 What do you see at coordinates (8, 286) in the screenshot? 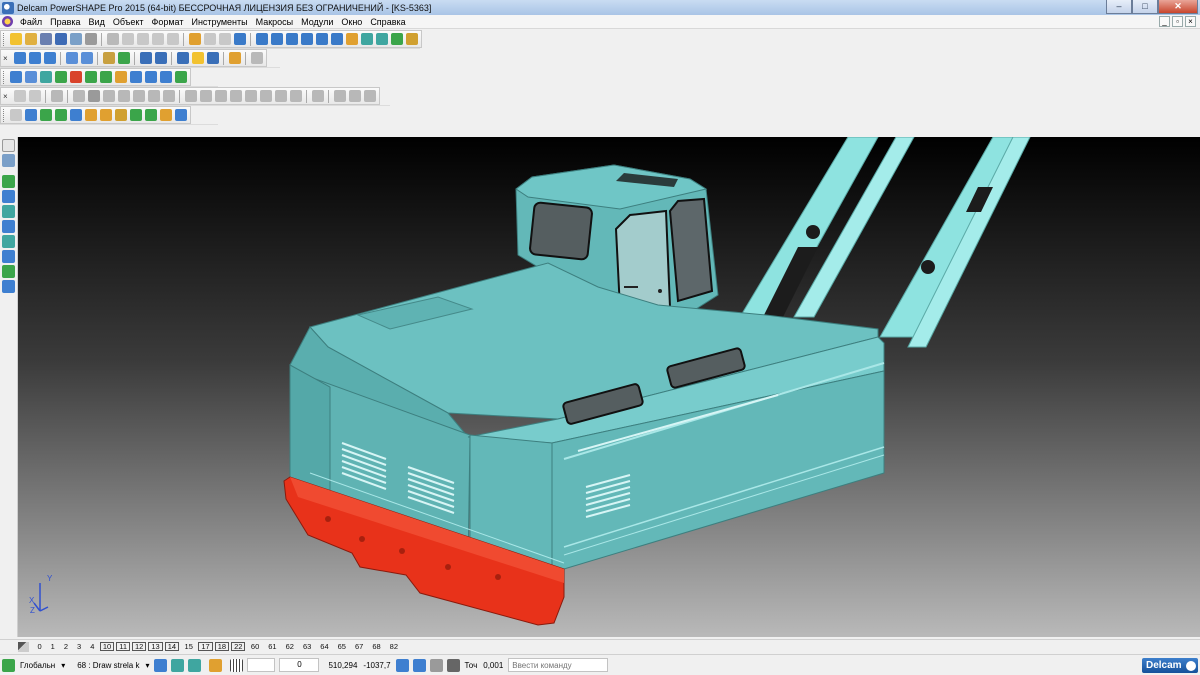
I see `dimensions-icon` at bounding box center [8, 286].